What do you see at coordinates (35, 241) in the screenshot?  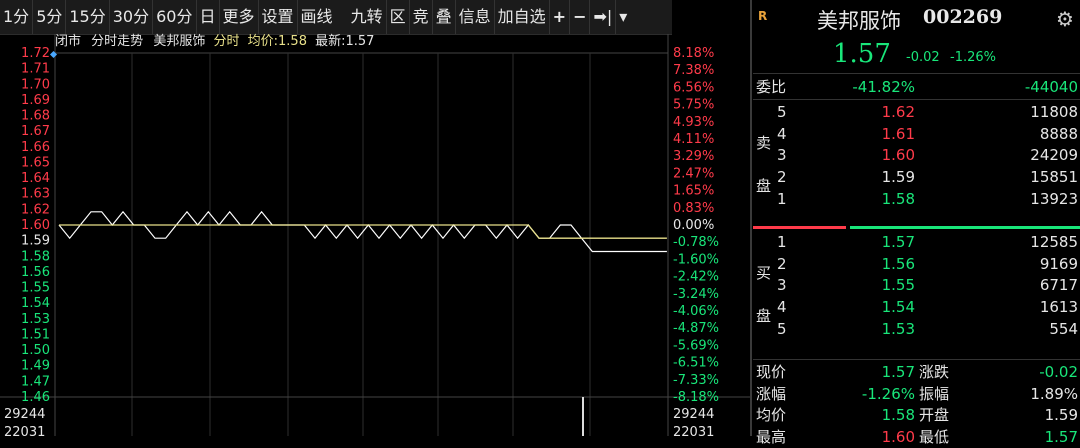 I see `y-tick-label-left: 1.59` at bounding box center [35, 241].